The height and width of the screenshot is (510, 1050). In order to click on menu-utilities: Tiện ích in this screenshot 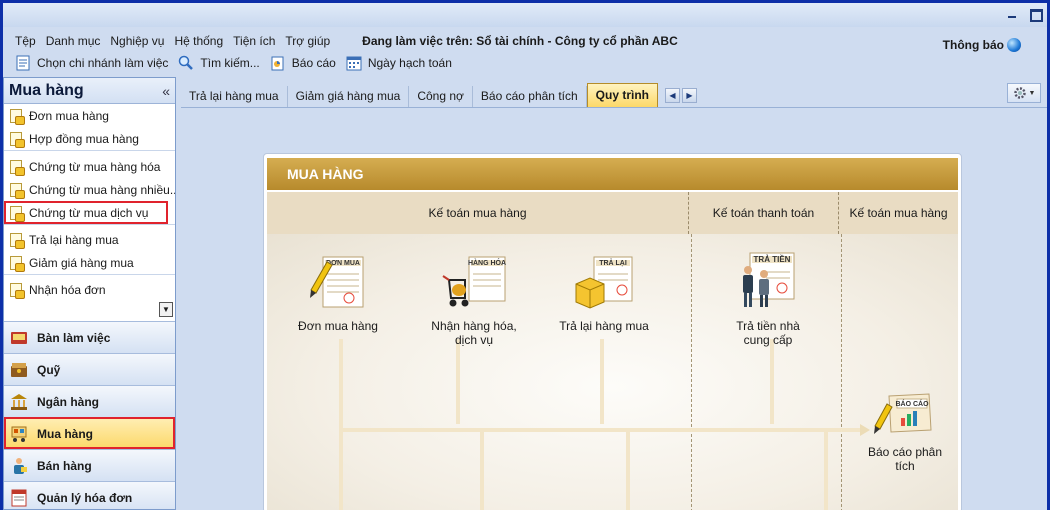, I will do `click(254, 41)`.